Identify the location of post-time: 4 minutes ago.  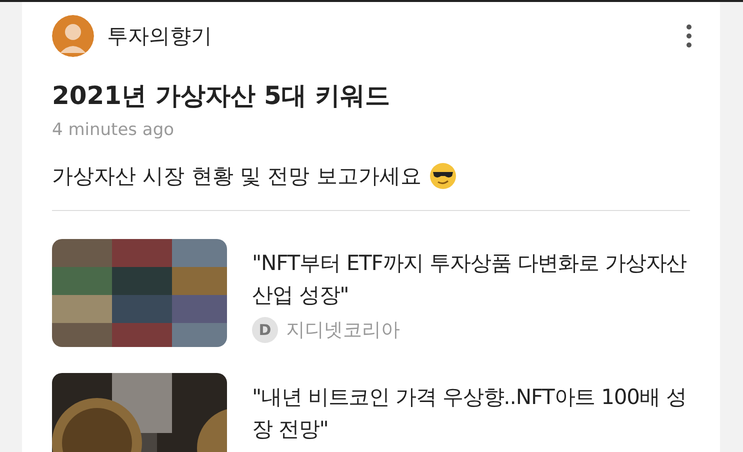
(114, 130).